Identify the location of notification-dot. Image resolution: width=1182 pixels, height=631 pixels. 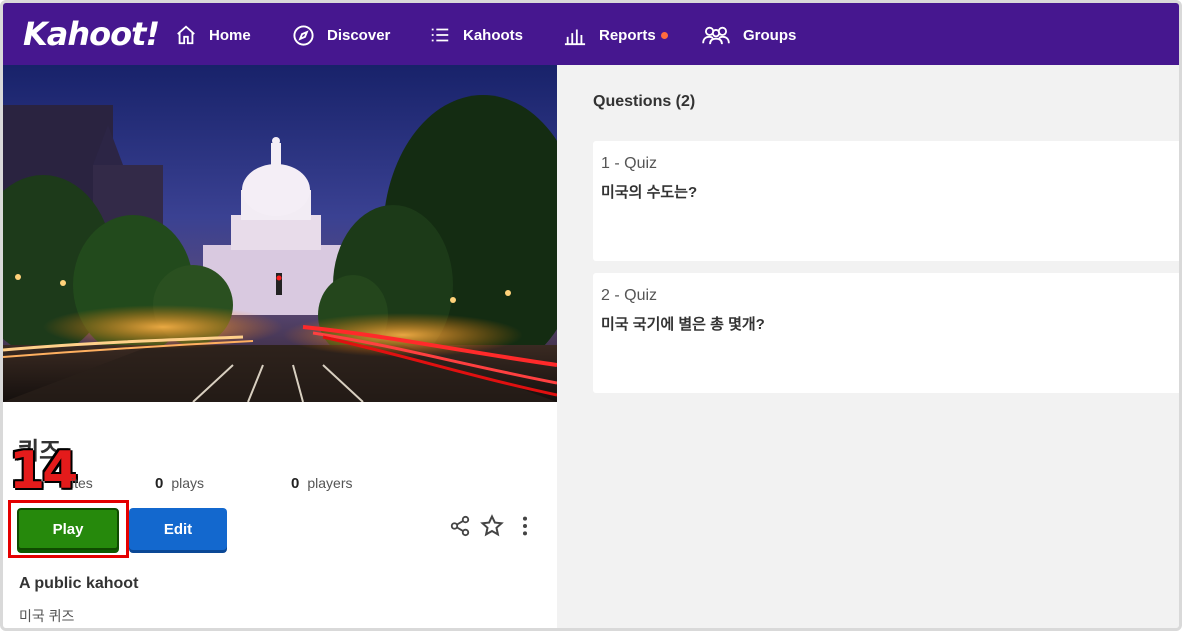
(664, 35).